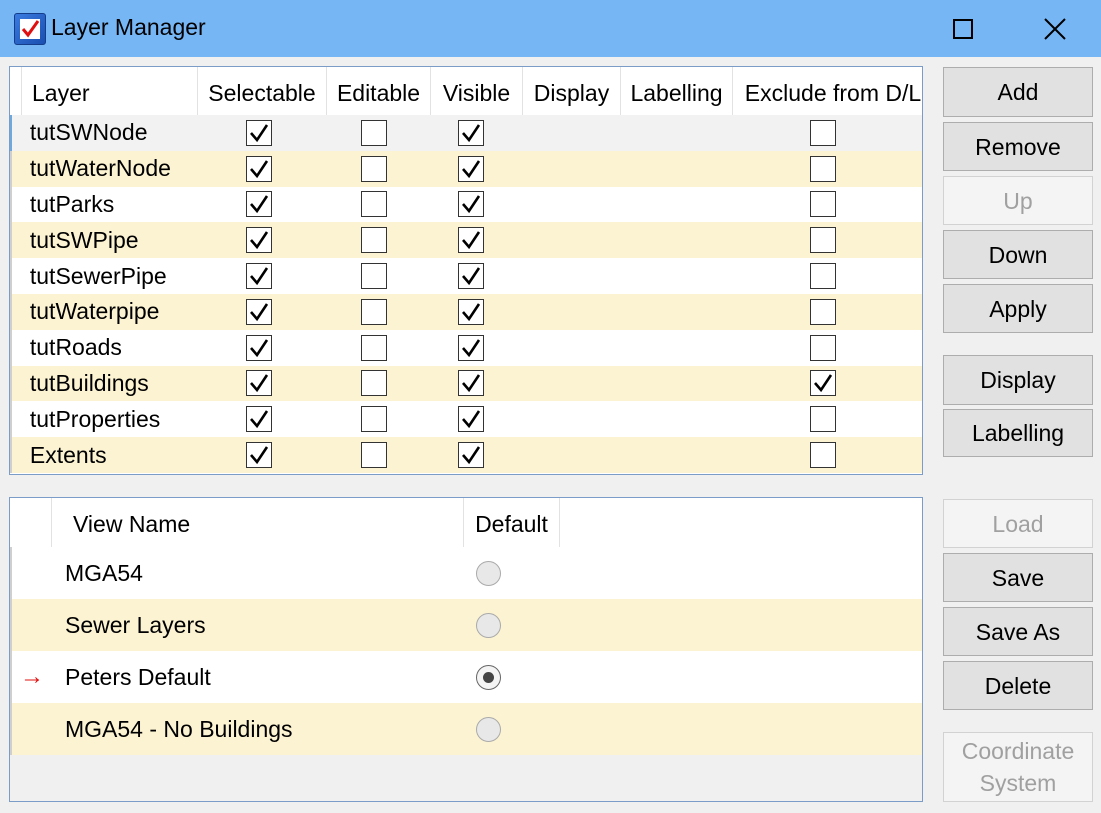 This screenshot has height=813, width=1101. What do you see at coordinates (963, 28) in the screenshot?
I see `maximize-button` at bounding box center [963, 28].